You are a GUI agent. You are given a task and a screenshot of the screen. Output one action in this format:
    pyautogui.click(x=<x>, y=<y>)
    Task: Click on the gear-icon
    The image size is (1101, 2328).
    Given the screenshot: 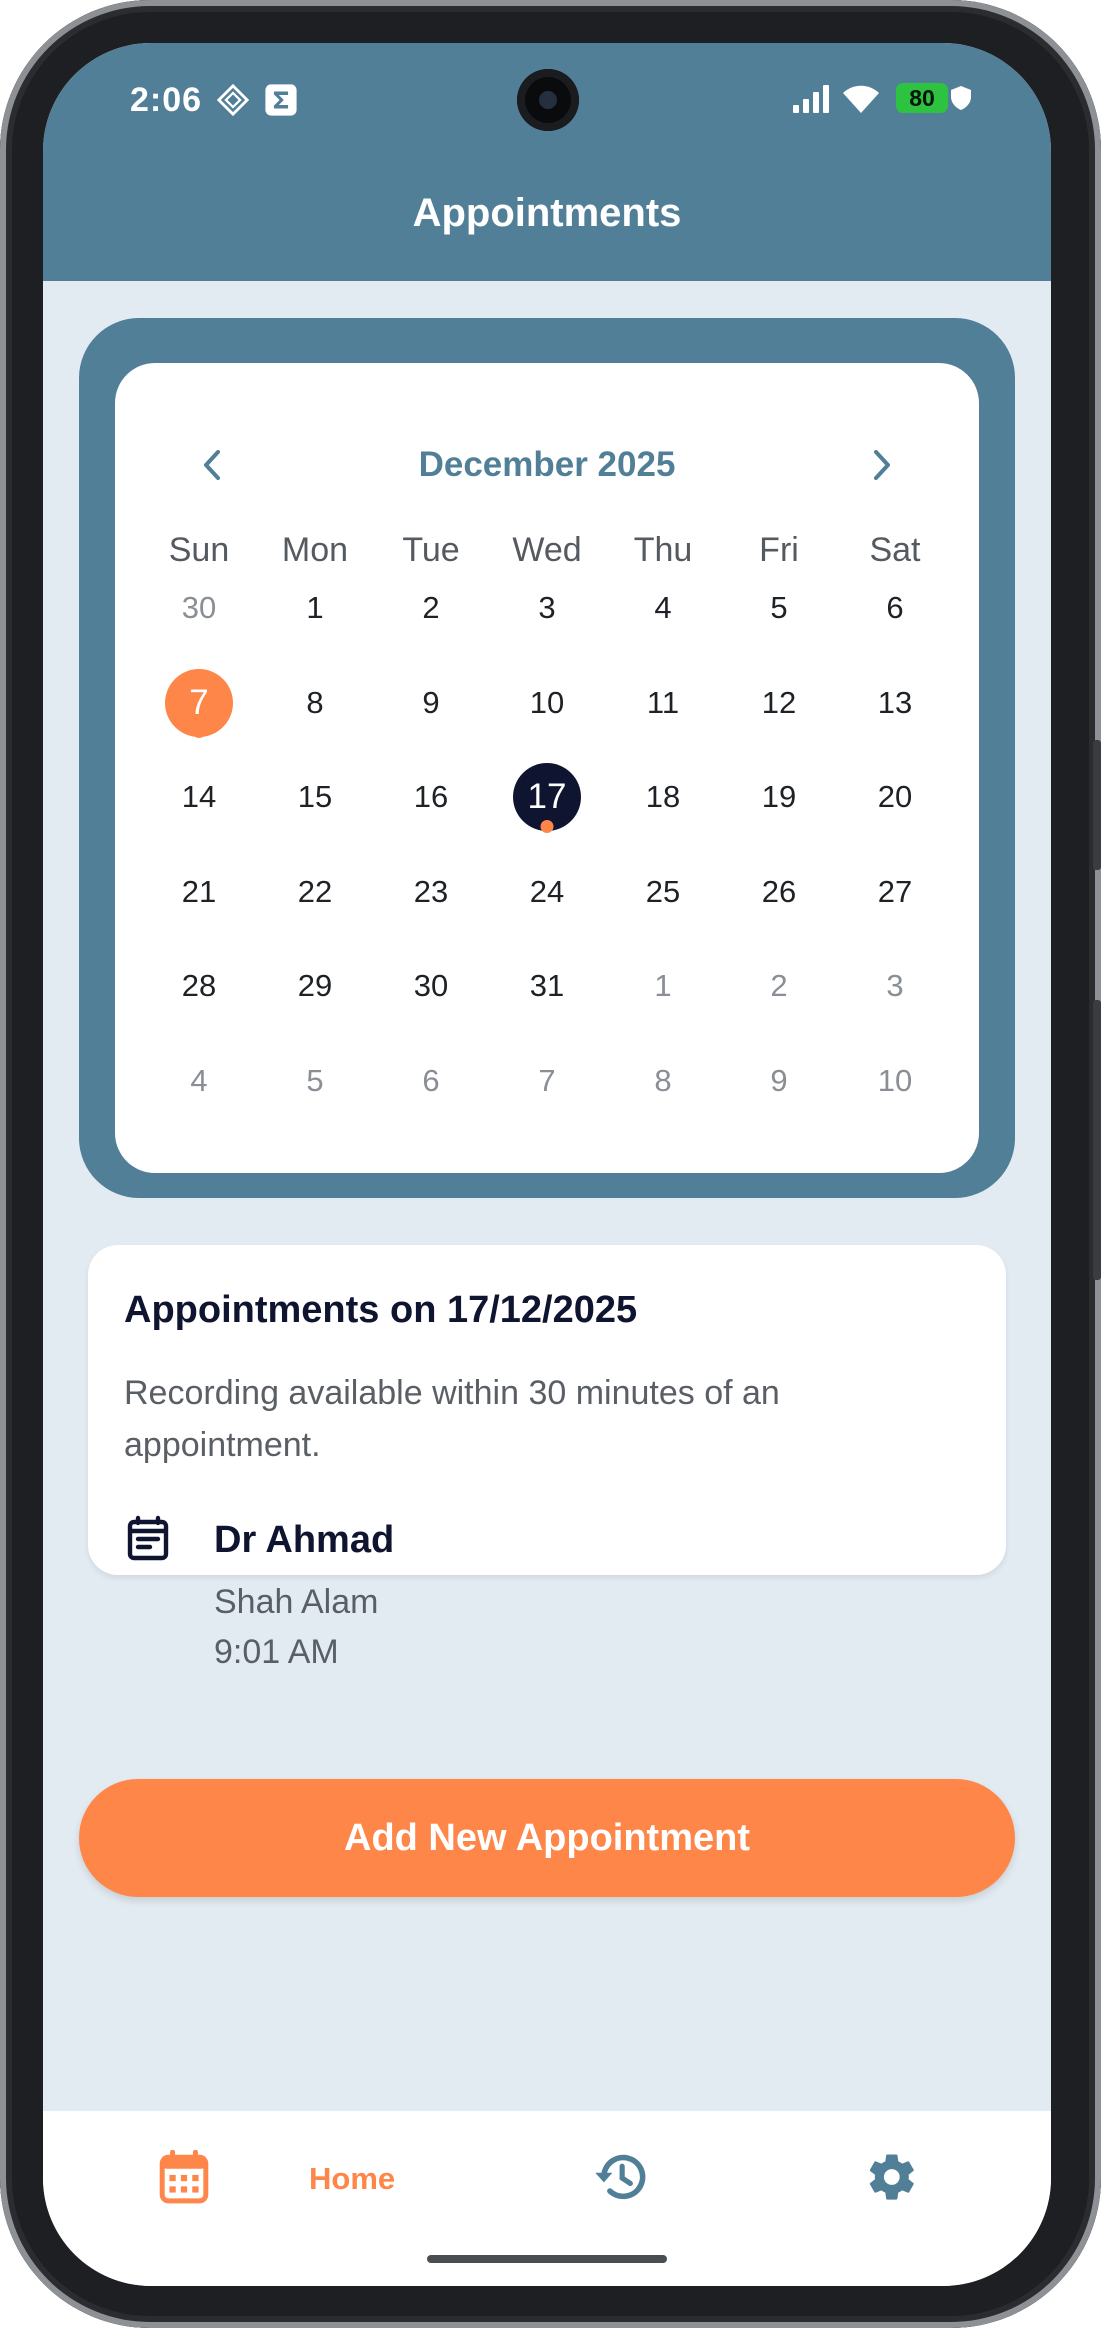 What is the action you would take?
    pyautogui.click(x=892, y=2179)
    